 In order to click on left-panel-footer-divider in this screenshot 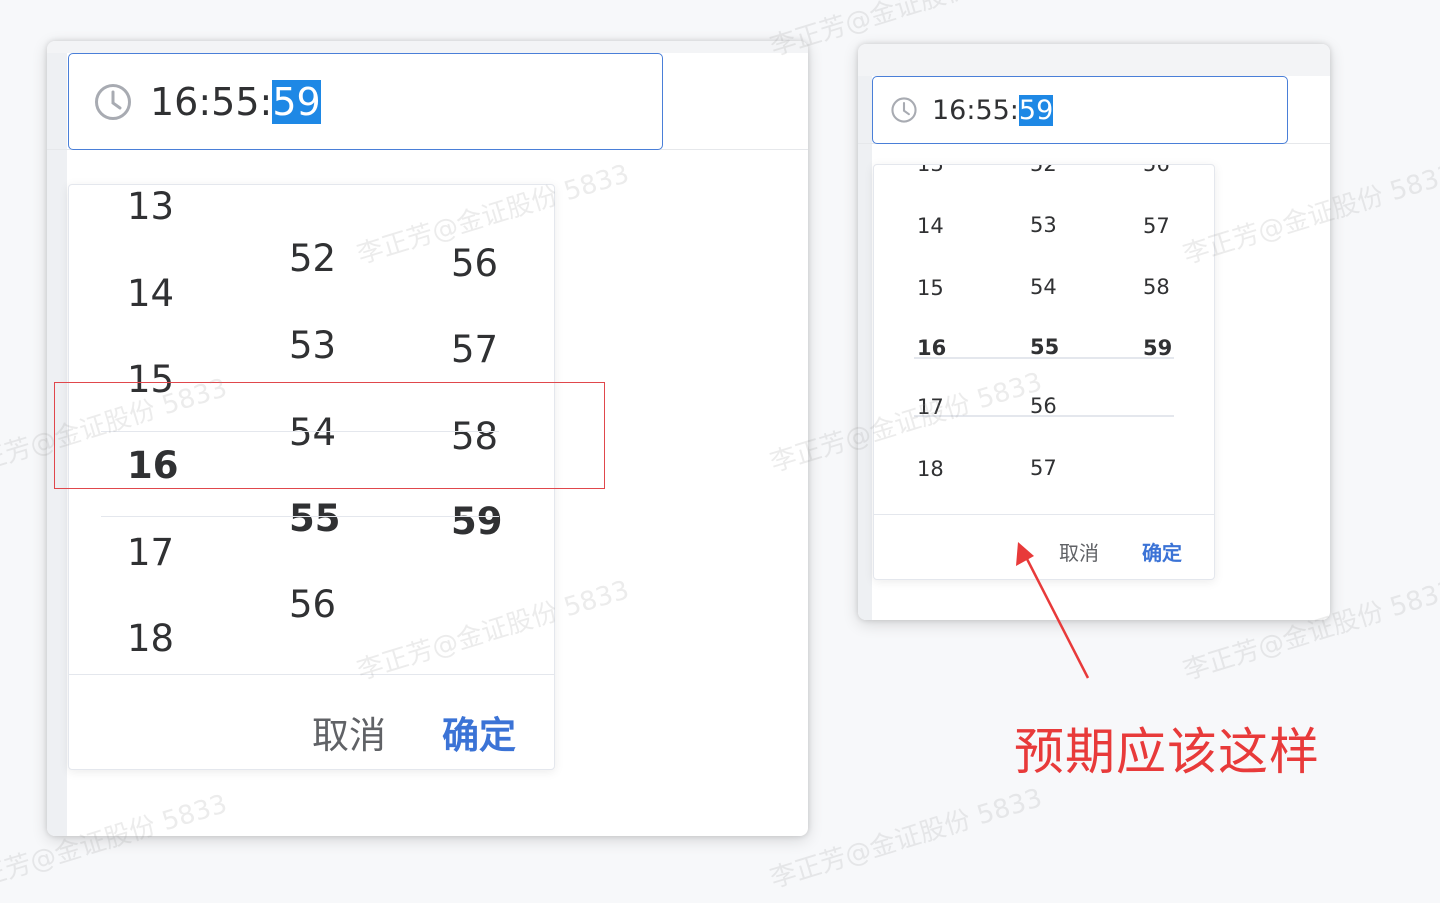, I will do `click(311, 674)`.